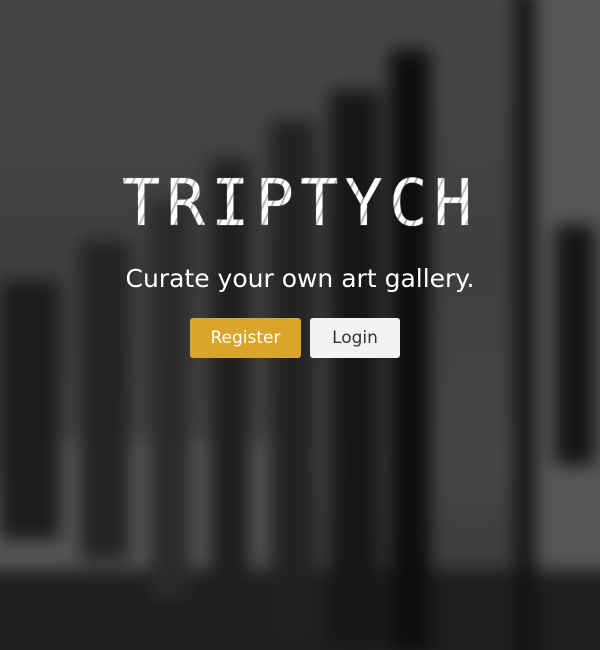 The height and width of the screenshot is (650, 600). I want to click on register-button: Register, so click(245, 338).